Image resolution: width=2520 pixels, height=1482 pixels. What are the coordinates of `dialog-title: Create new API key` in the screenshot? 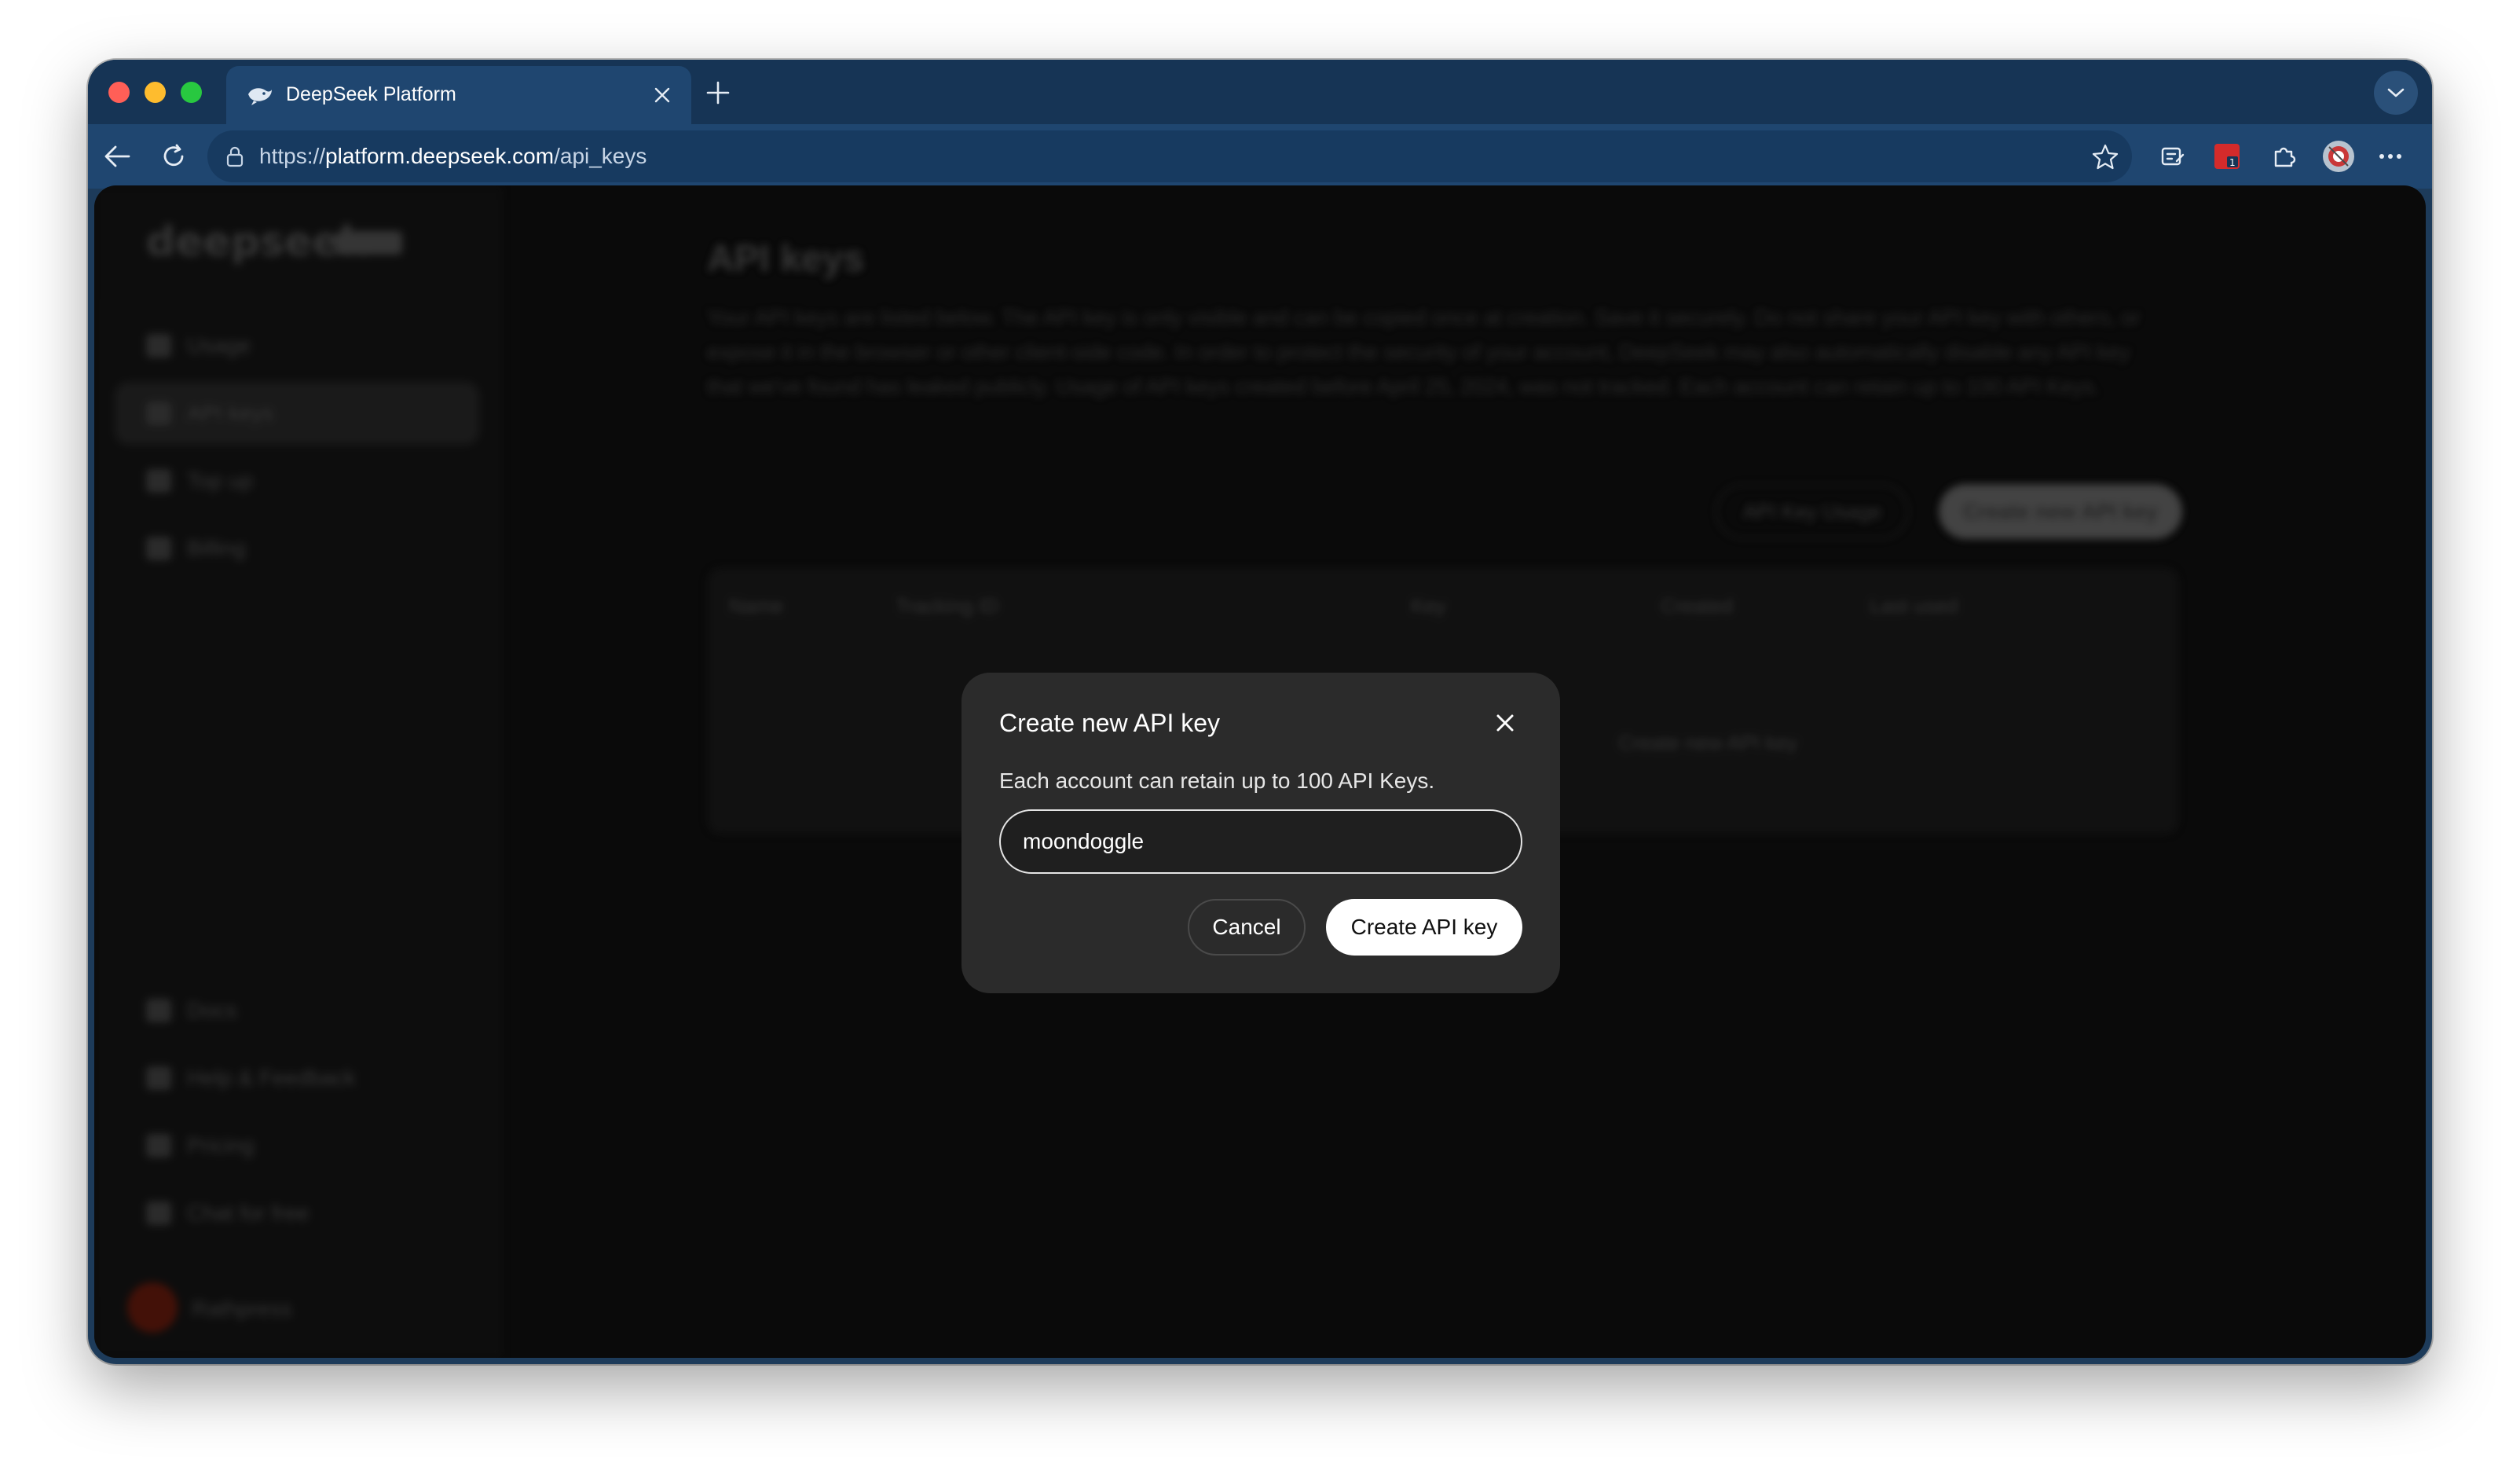 It's located at (1110, 723).